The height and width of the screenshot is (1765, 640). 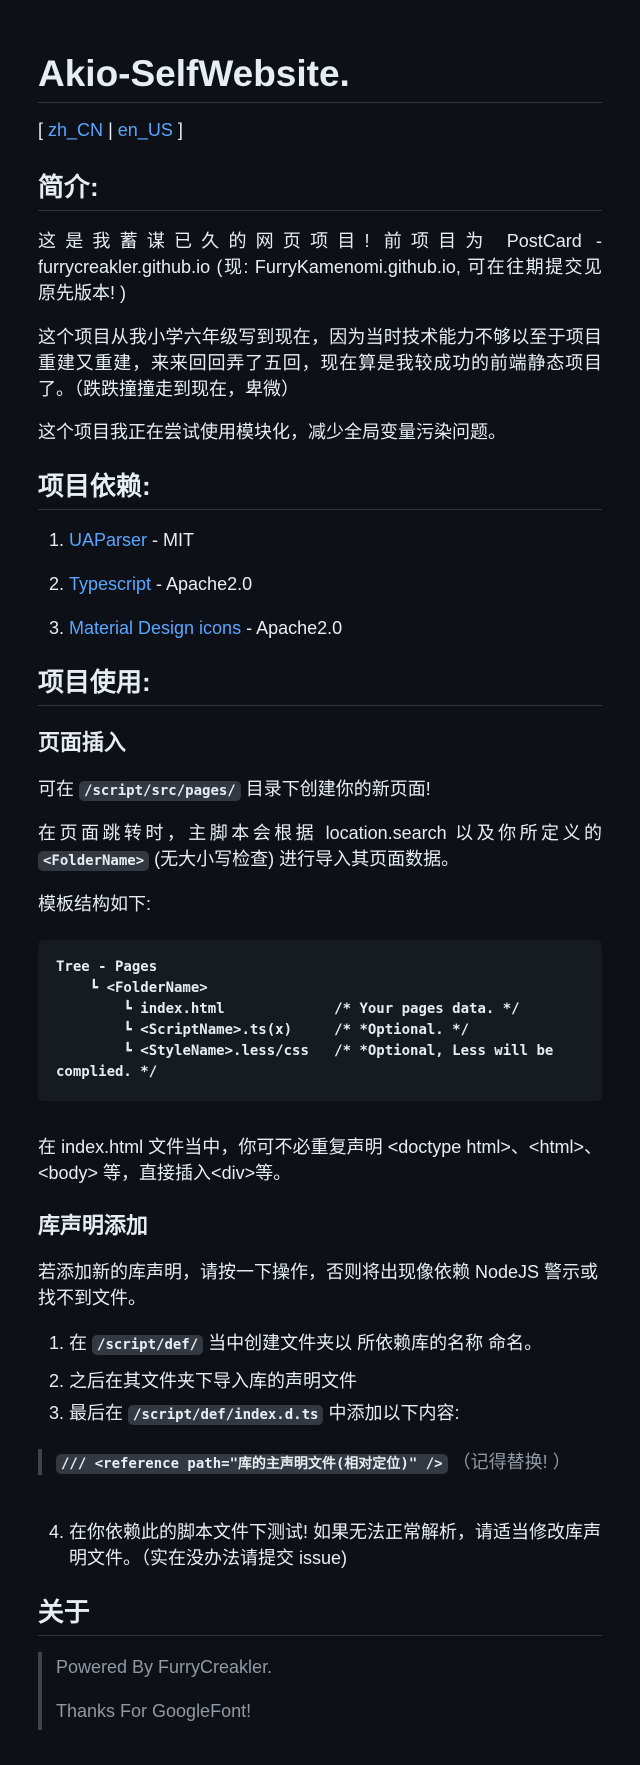 What do you see at coordinates (252, 1464) in the screenshot?
I see `inline-code: /// <reference path="库的主声明文件(相对定位)" />` at bounding box center [252, 1464].